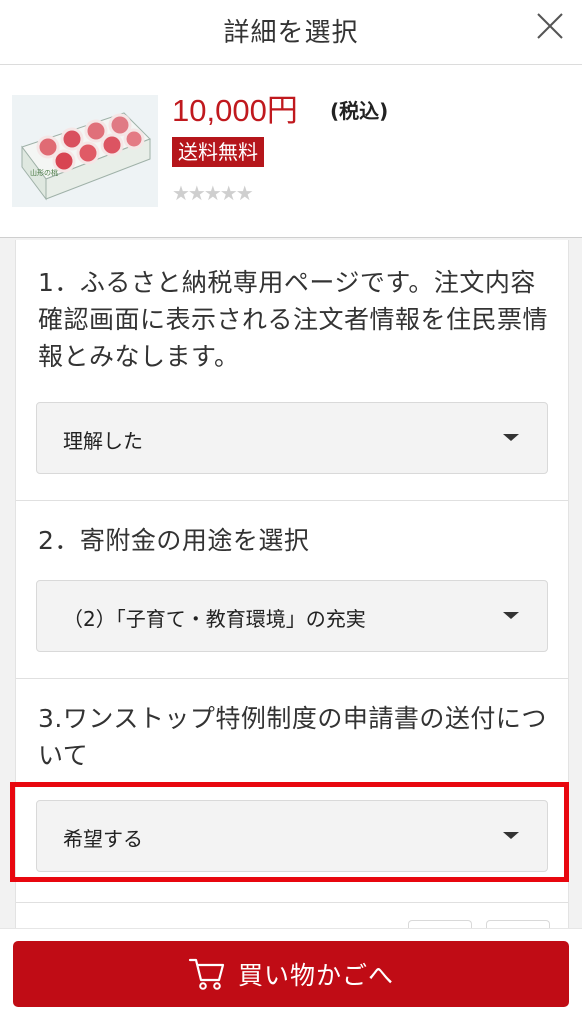  I want to click on footer-bar: 買い物かごへ, so click(291, 976).